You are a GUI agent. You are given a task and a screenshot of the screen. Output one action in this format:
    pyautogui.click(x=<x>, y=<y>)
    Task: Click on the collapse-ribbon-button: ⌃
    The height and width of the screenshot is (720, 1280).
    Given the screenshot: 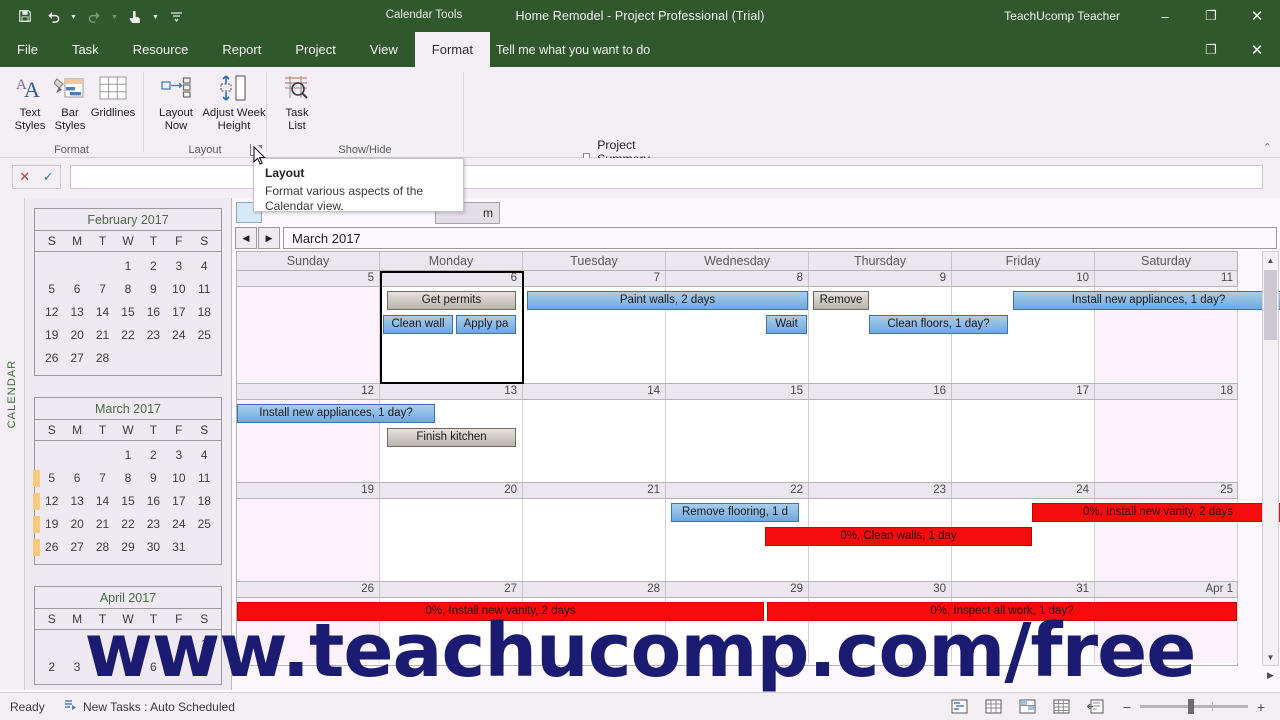 What is the action you would take?
    pyautogui.click(x=1267, y=147)
    